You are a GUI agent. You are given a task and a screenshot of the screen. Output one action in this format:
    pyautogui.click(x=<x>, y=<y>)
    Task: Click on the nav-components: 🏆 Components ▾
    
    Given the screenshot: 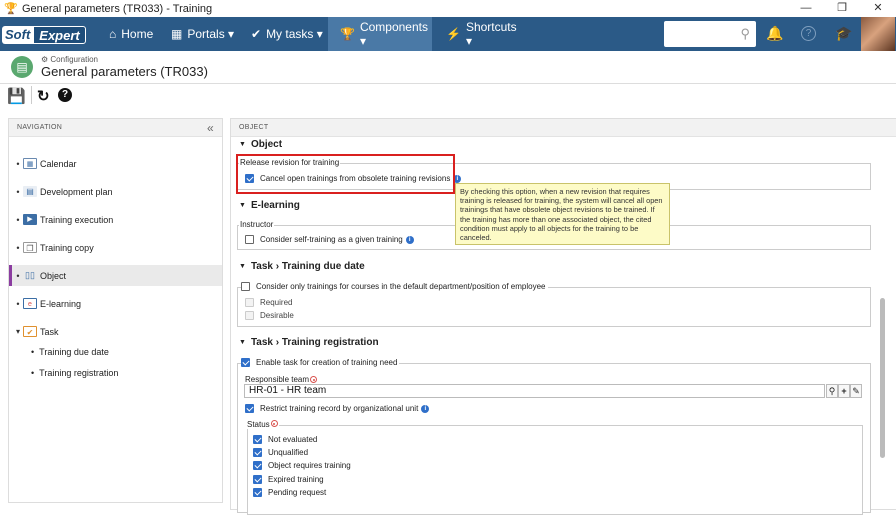 What is the action you would take?
    pyautogui.click(x=380, y=34)
    